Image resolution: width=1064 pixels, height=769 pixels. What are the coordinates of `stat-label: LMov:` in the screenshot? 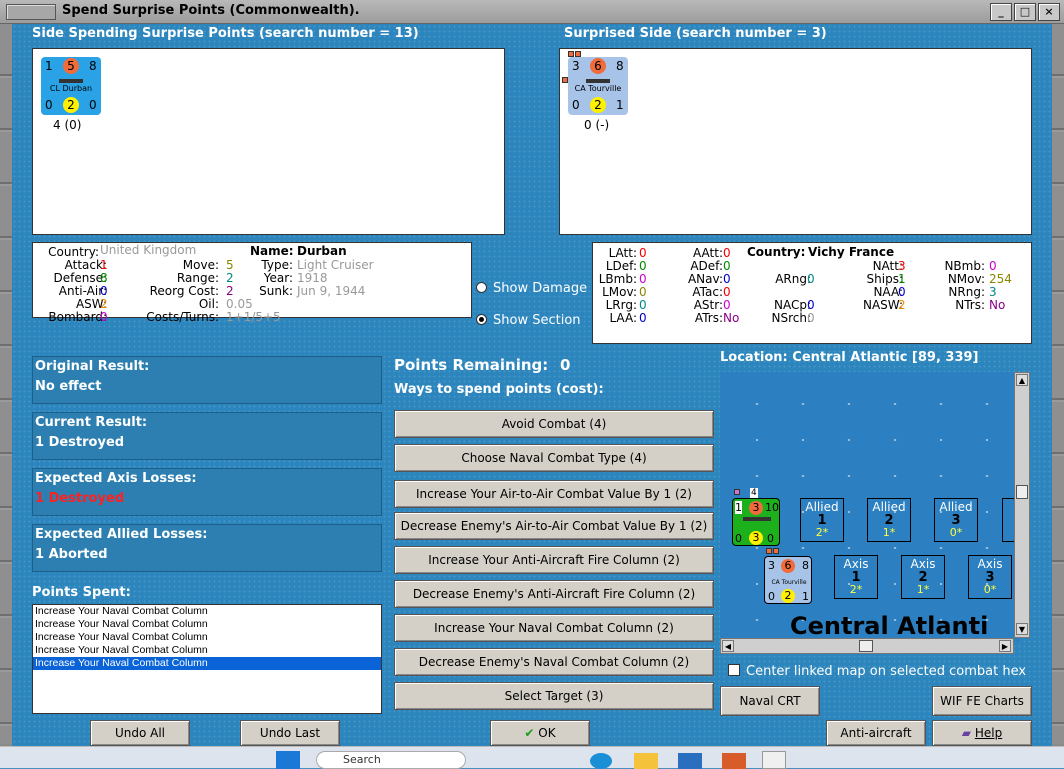 It's located at (619, 292).